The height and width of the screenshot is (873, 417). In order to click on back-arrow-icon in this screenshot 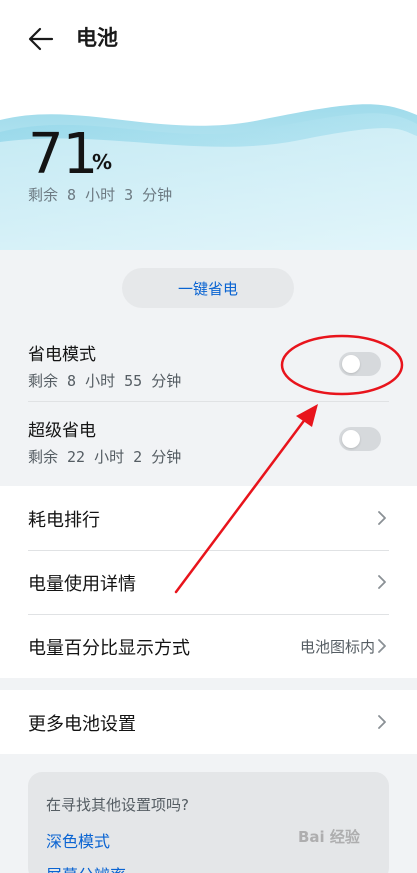, I will do `click(41, 39)`.